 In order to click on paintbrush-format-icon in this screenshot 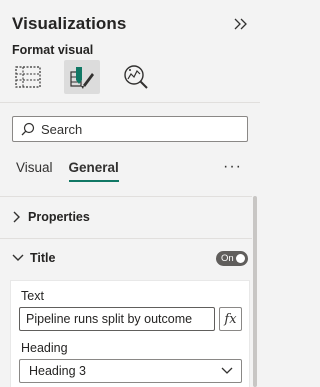, I will do `click(82, 78)`.